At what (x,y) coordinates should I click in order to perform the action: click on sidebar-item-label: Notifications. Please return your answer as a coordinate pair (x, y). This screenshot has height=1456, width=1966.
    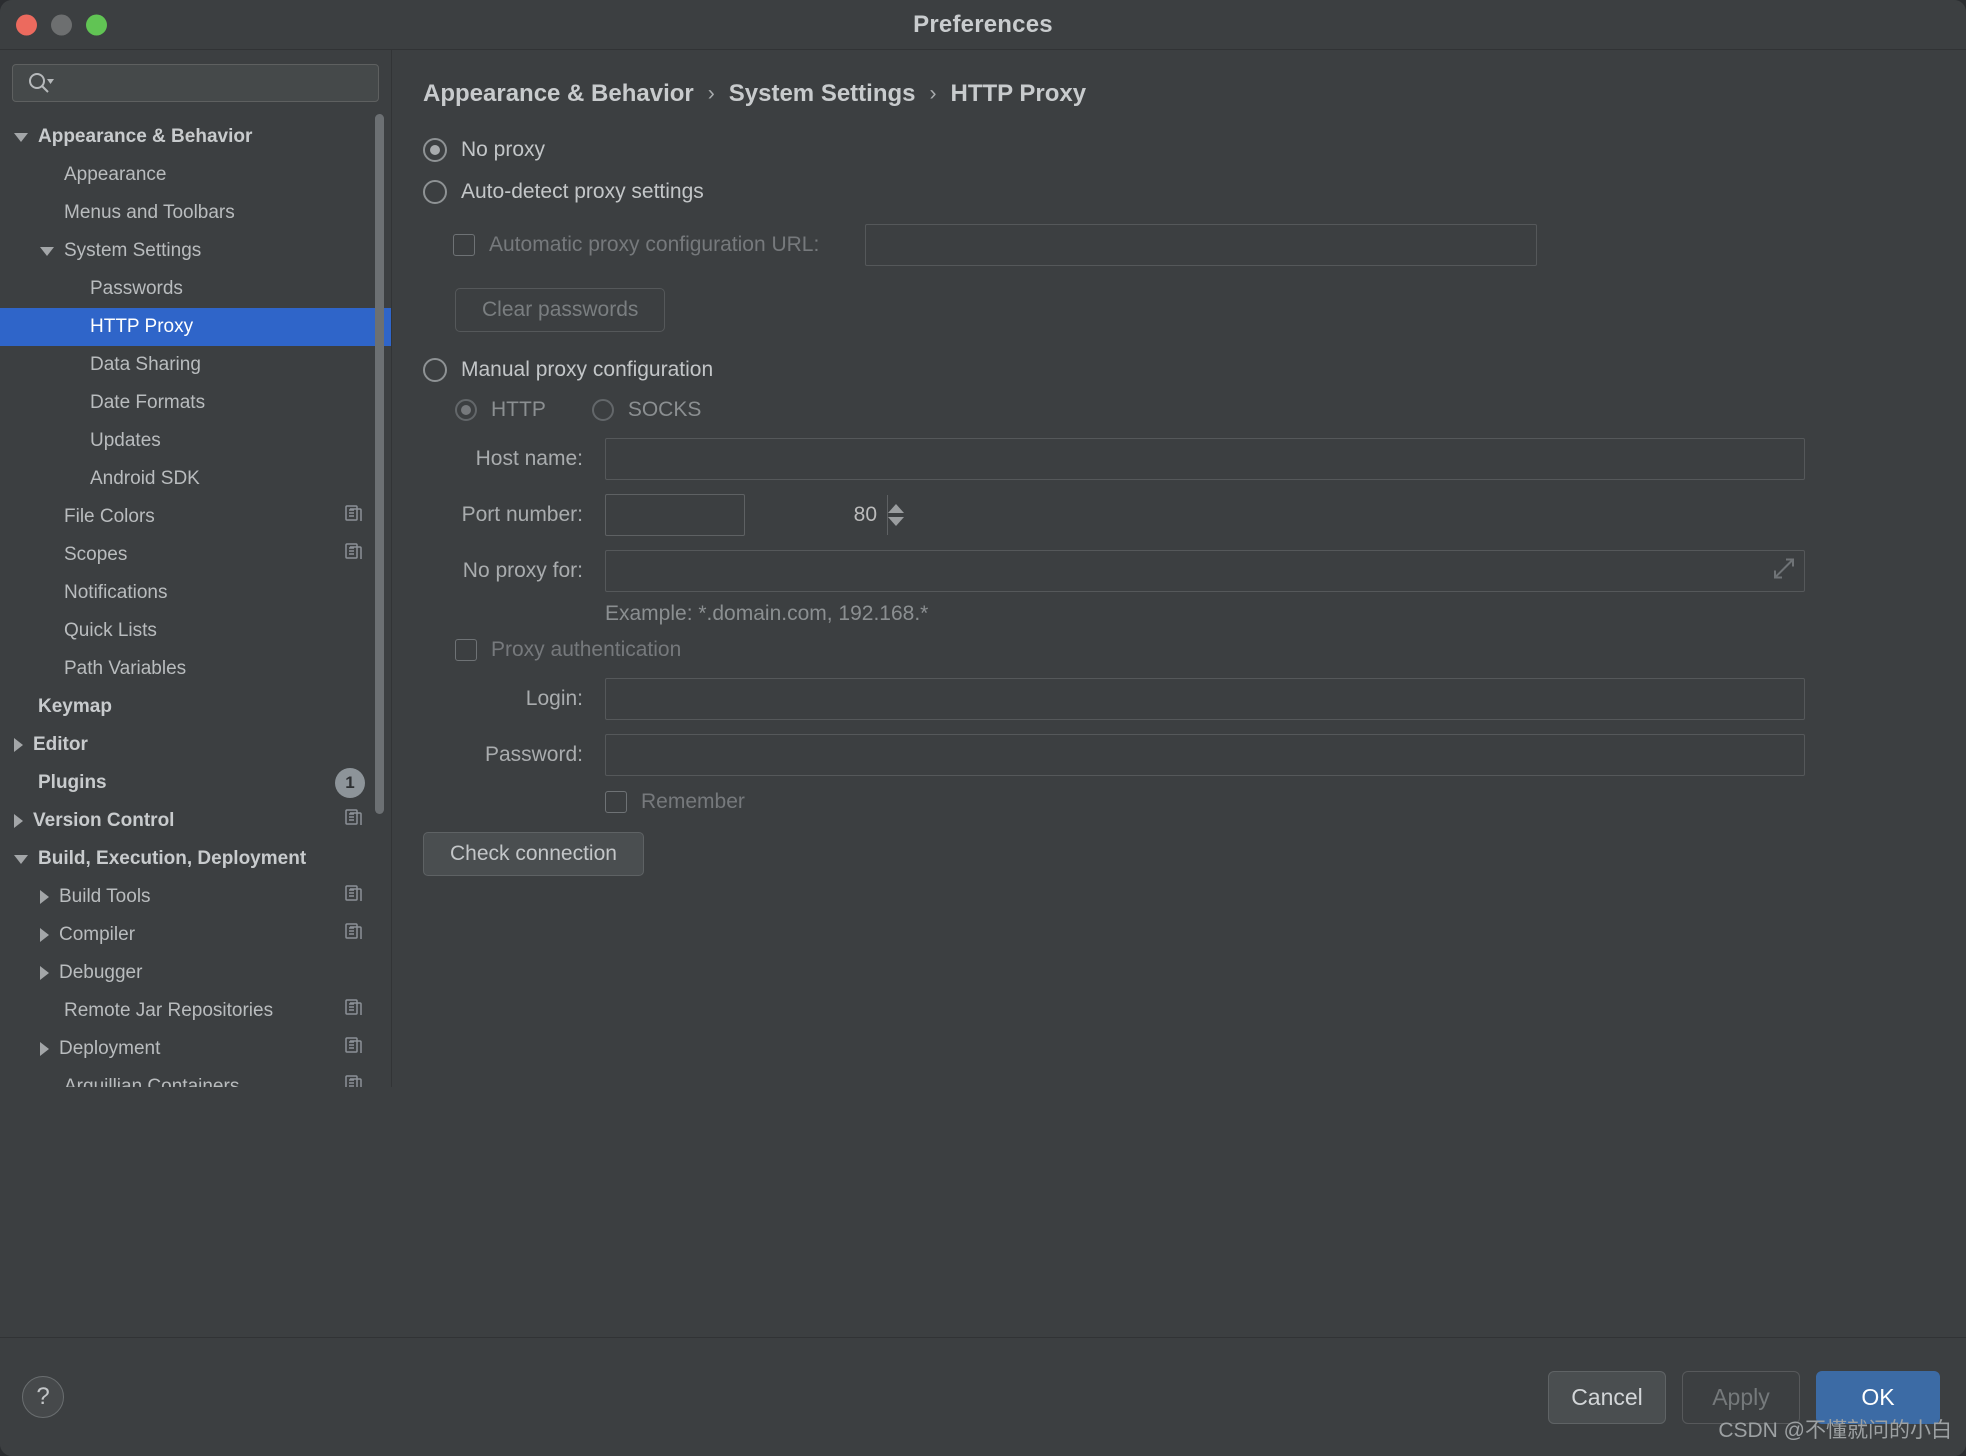
    Looking at the image, I should click on (116, 592).